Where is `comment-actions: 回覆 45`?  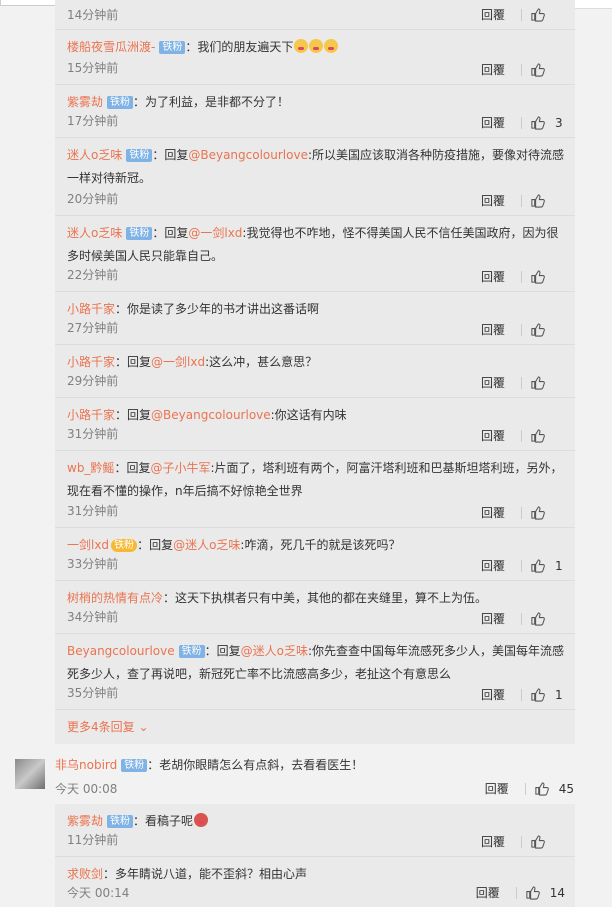
comment-actions: 回覆 45 is located at coordinates (529, 788).